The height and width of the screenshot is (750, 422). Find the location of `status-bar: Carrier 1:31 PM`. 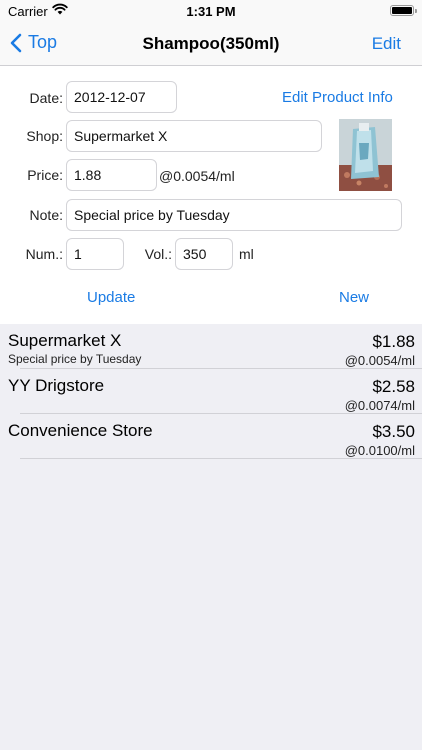

status-bar: Carrier 1:31 PM is located at coordinates (211, 11).